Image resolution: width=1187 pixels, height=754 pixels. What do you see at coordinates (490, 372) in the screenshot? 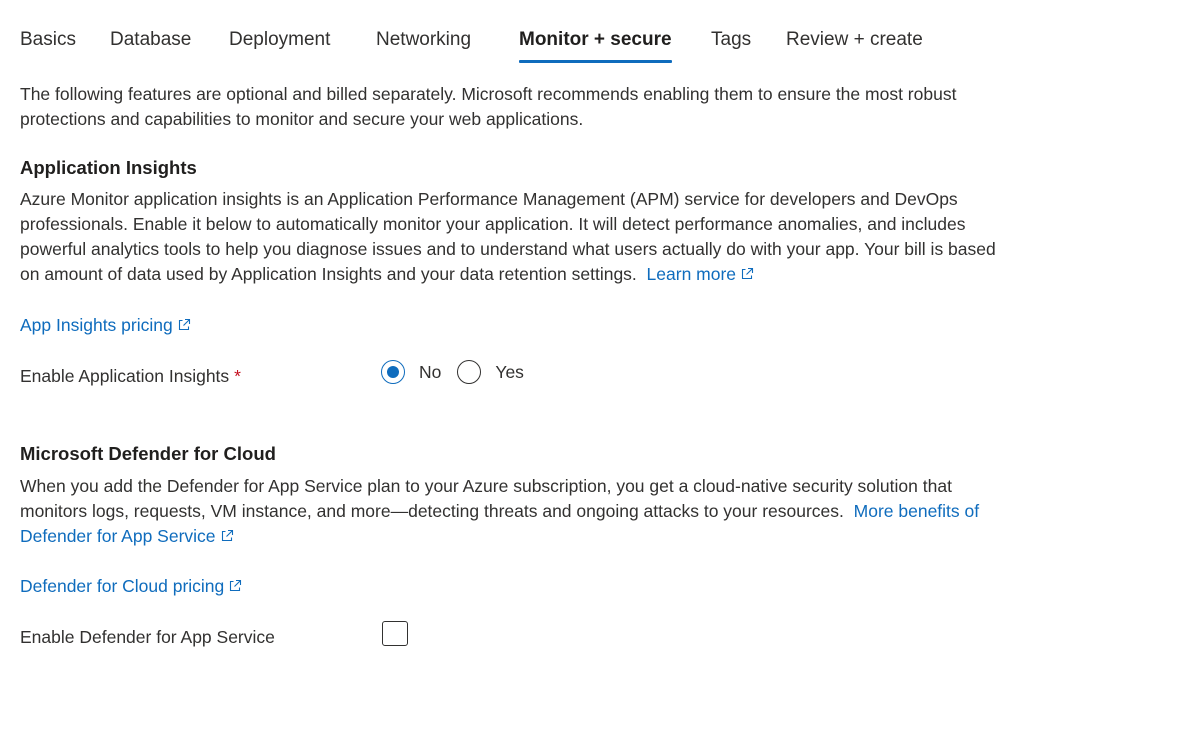
I see `radio-option-yes: Yes` at bounding box center [490, 372].